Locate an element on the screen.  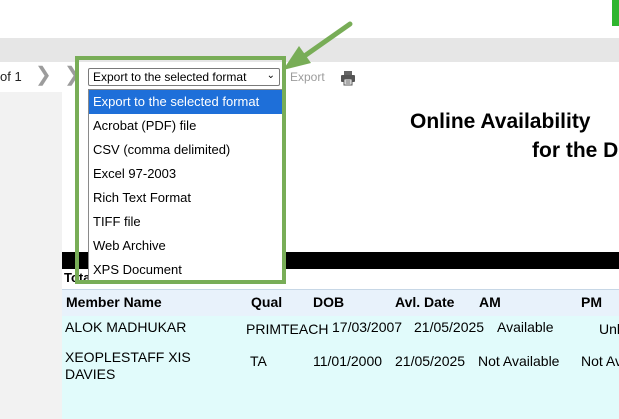
table-header-row: Member Name Qual DOB Avl. Date AM PM is located at coordinates (340, 303).